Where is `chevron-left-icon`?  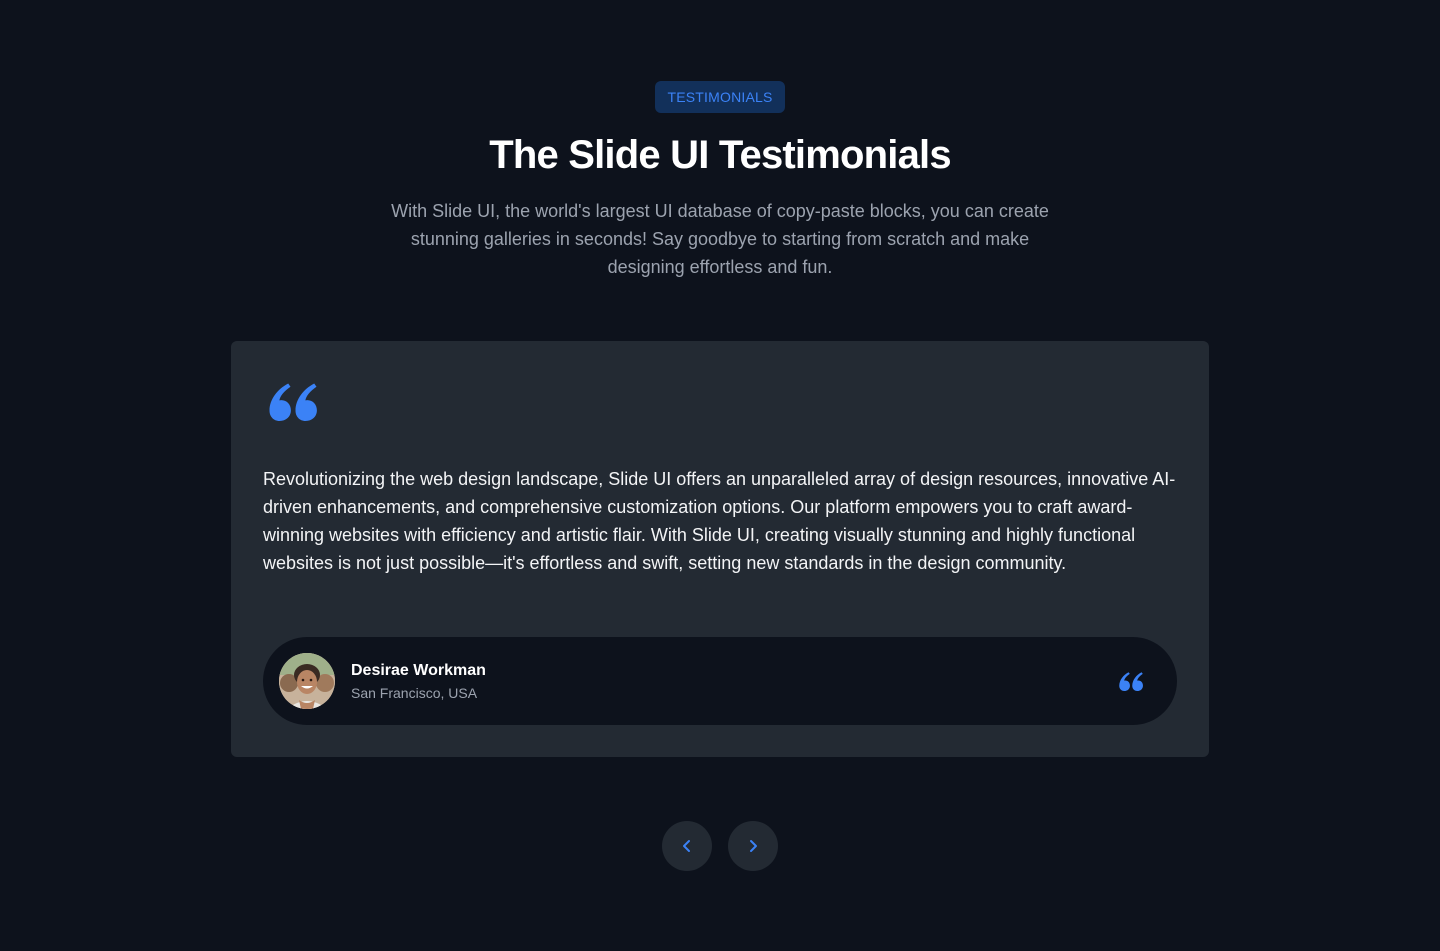
chevron-left-icon is located at coordinates (687, 846).